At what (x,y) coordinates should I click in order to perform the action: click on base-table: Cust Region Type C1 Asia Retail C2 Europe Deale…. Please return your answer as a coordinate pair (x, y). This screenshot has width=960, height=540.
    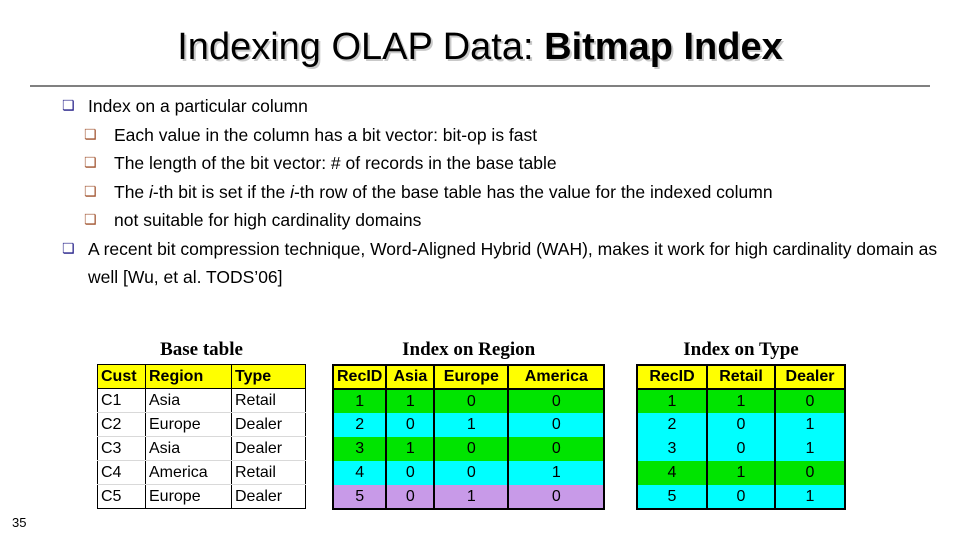
    Looking at the image, I should click on (201, 436).